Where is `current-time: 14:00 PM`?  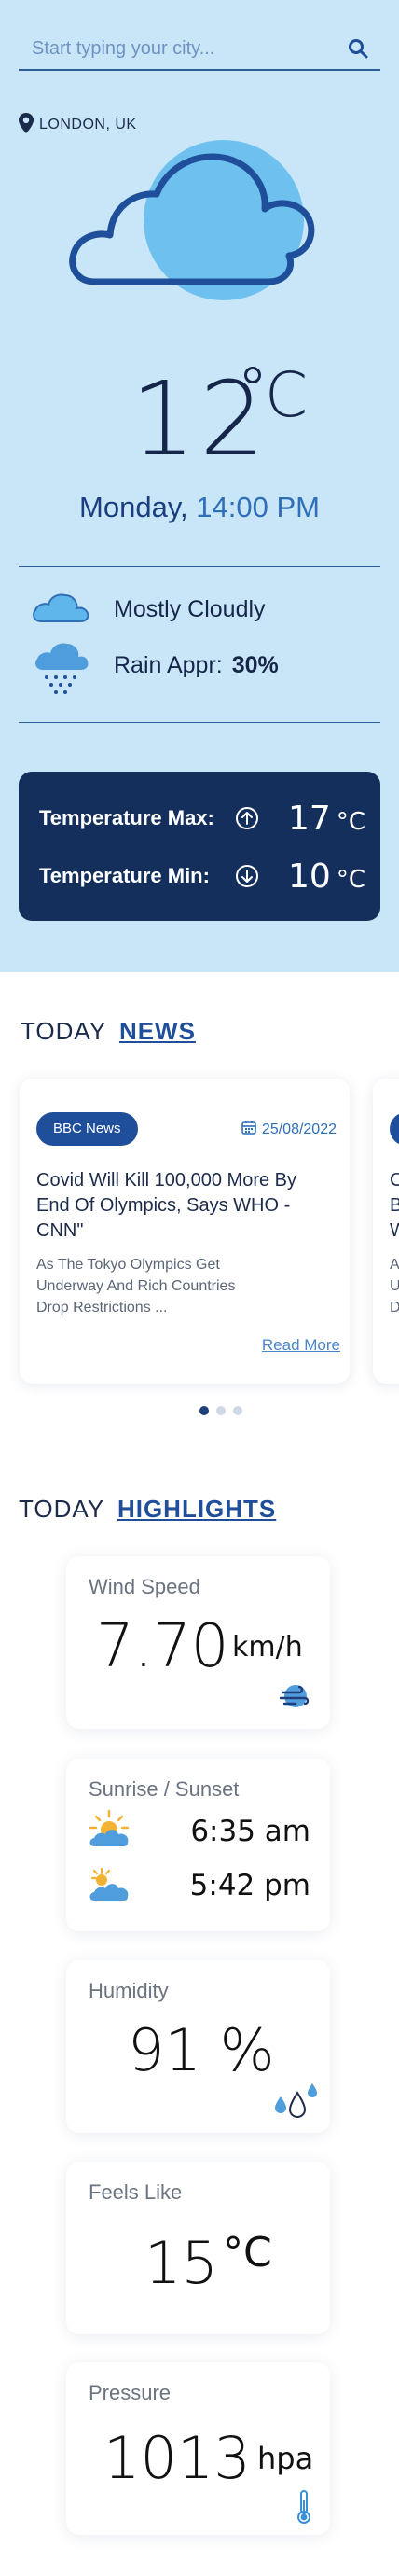 current-time: 14:00 PM is located at coordinates (258, 507).